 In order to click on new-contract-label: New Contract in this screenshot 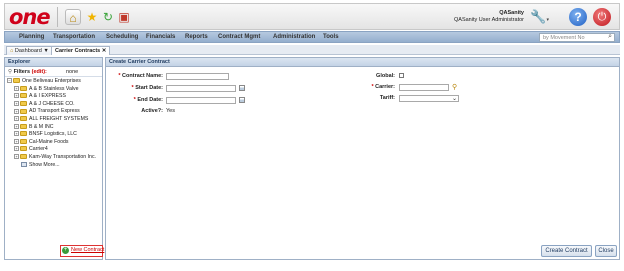, I will do `click(88, 250)`.